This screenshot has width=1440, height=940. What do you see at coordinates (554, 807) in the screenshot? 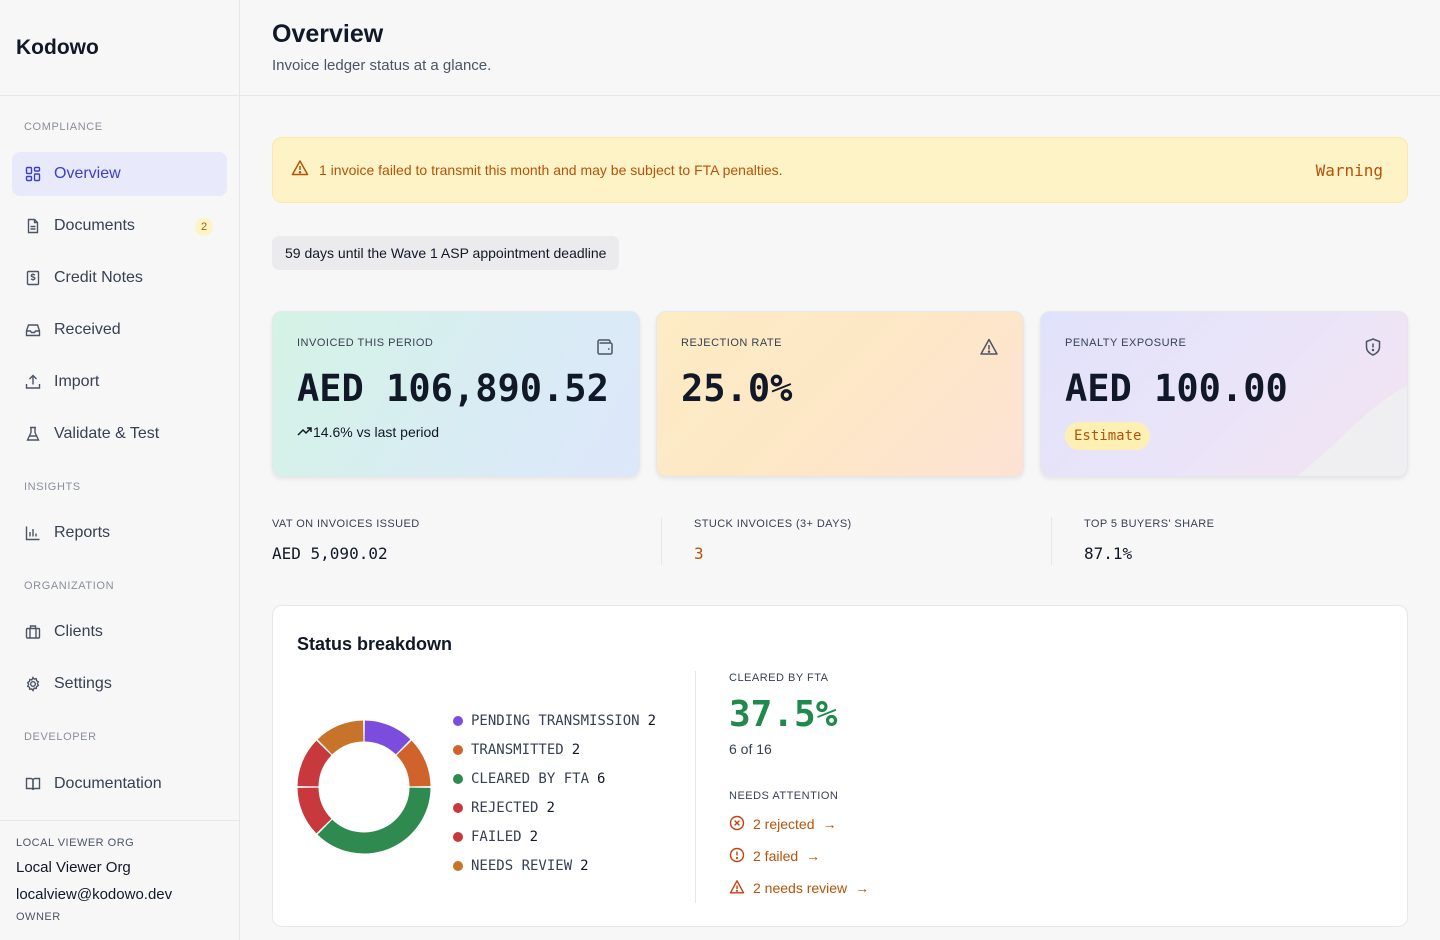
I see `legend-item: REJECTED 2` at bounding box center [554, 807].